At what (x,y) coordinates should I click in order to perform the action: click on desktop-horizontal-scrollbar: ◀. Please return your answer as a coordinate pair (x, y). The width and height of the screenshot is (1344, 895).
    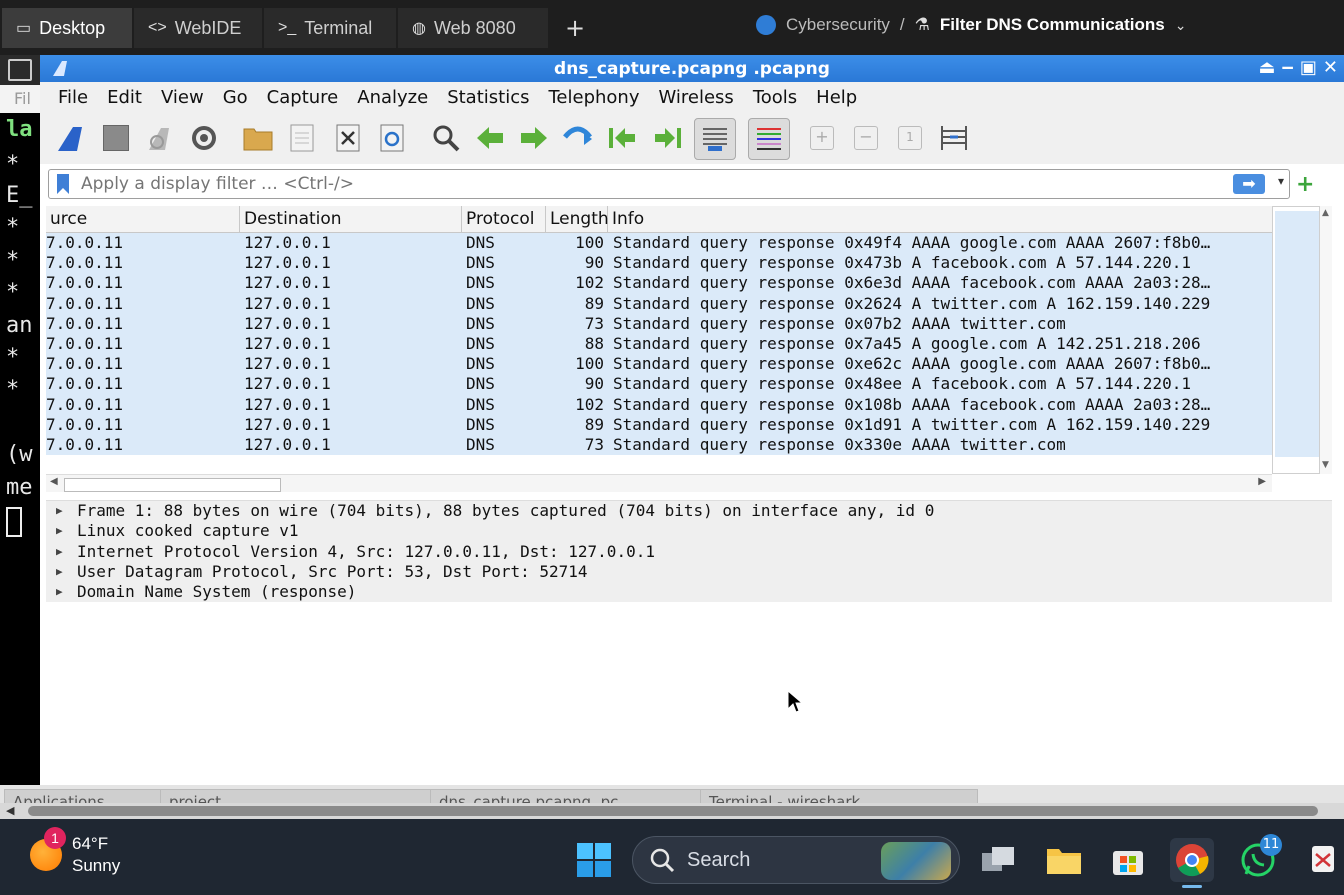
    Looking at the image, I should click on (672, 811).